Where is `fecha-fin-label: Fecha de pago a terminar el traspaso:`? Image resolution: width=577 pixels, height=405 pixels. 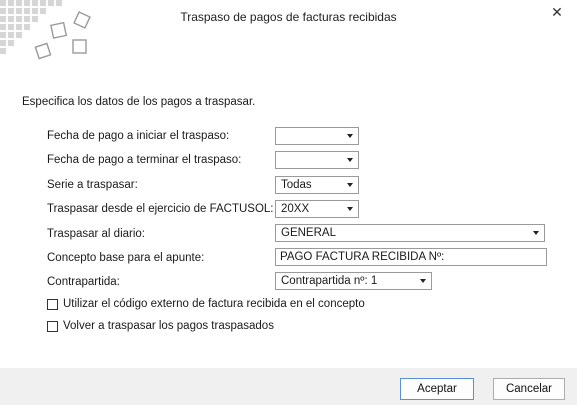 fecha-fin-label: Fecha de pago a terminar el traspaso: is located at coordinates (144, 160).